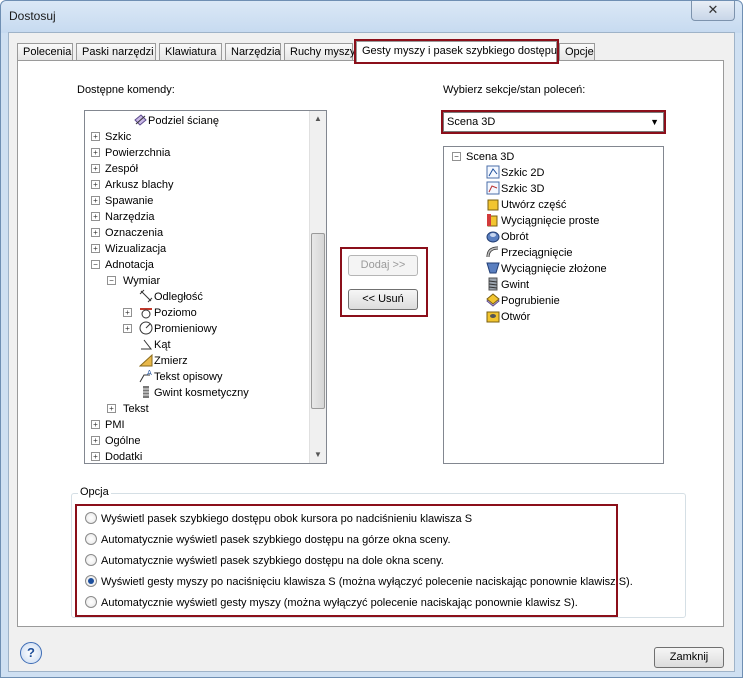 This screenshot has width=743, height=678. I want to click on chevron-down-icon: ▼, so click(654, 122).